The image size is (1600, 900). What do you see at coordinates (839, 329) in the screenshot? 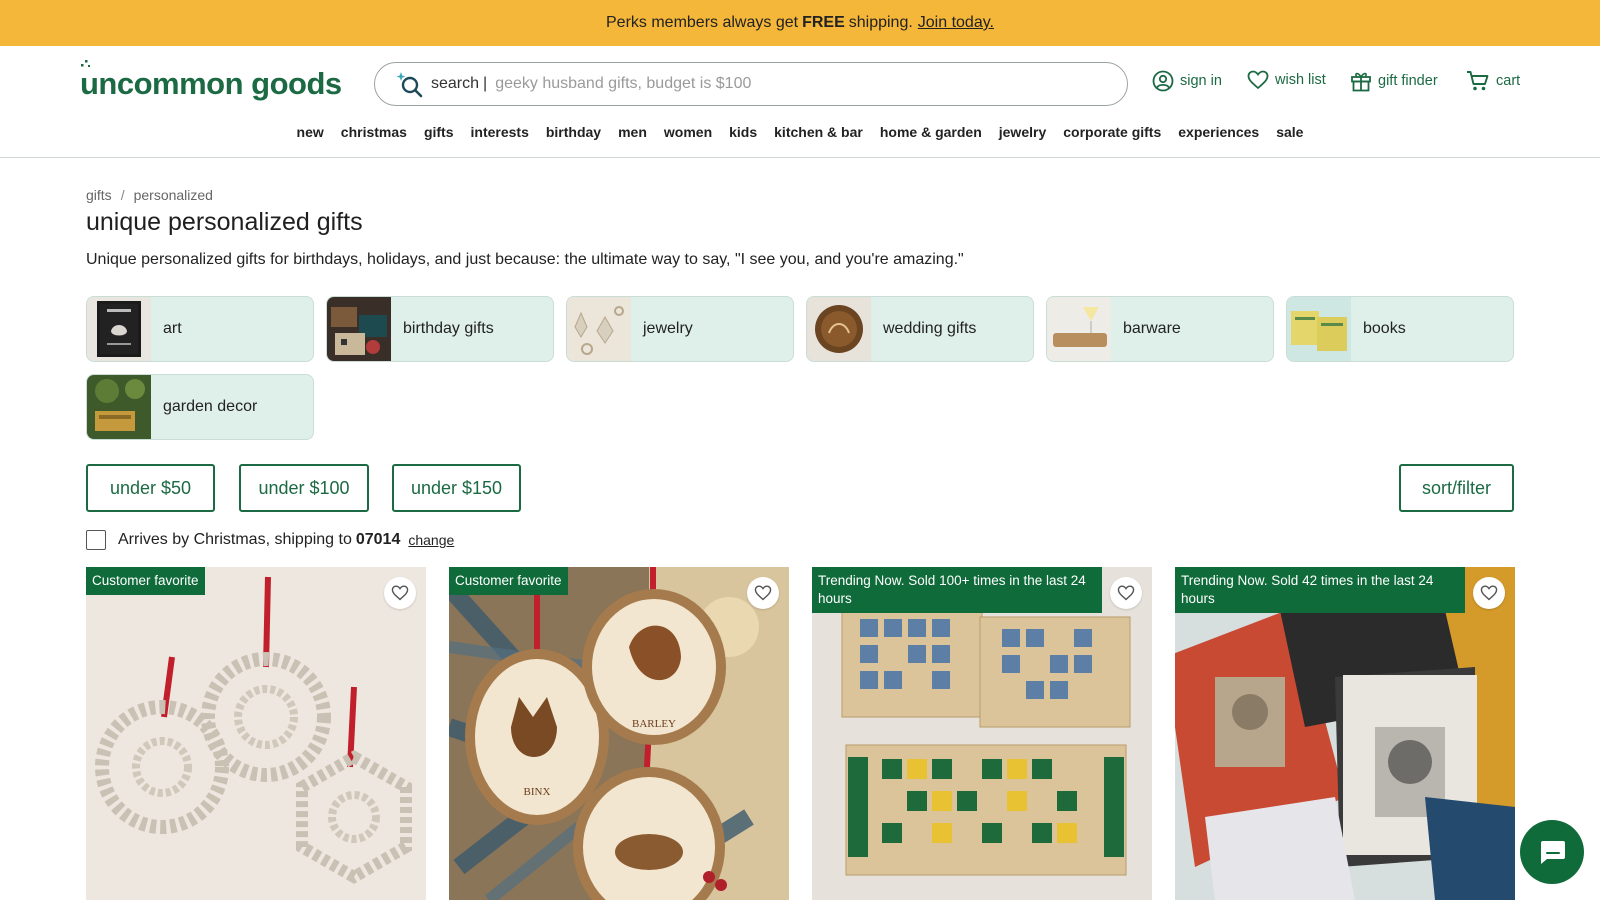
I see `wedding-gifts-thumbnail` at bounding box center [839, 329].